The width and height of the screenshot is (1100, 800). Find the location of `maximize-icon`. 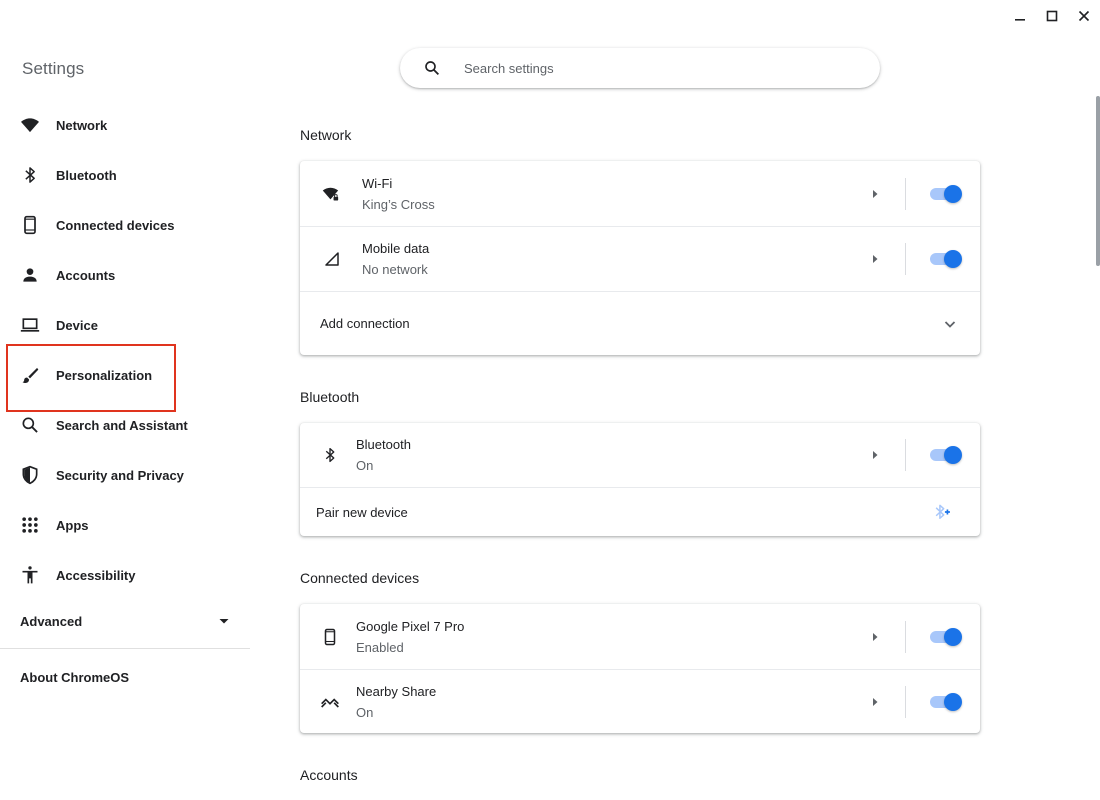

maximize-icon is located at coordinates (1052, 16).